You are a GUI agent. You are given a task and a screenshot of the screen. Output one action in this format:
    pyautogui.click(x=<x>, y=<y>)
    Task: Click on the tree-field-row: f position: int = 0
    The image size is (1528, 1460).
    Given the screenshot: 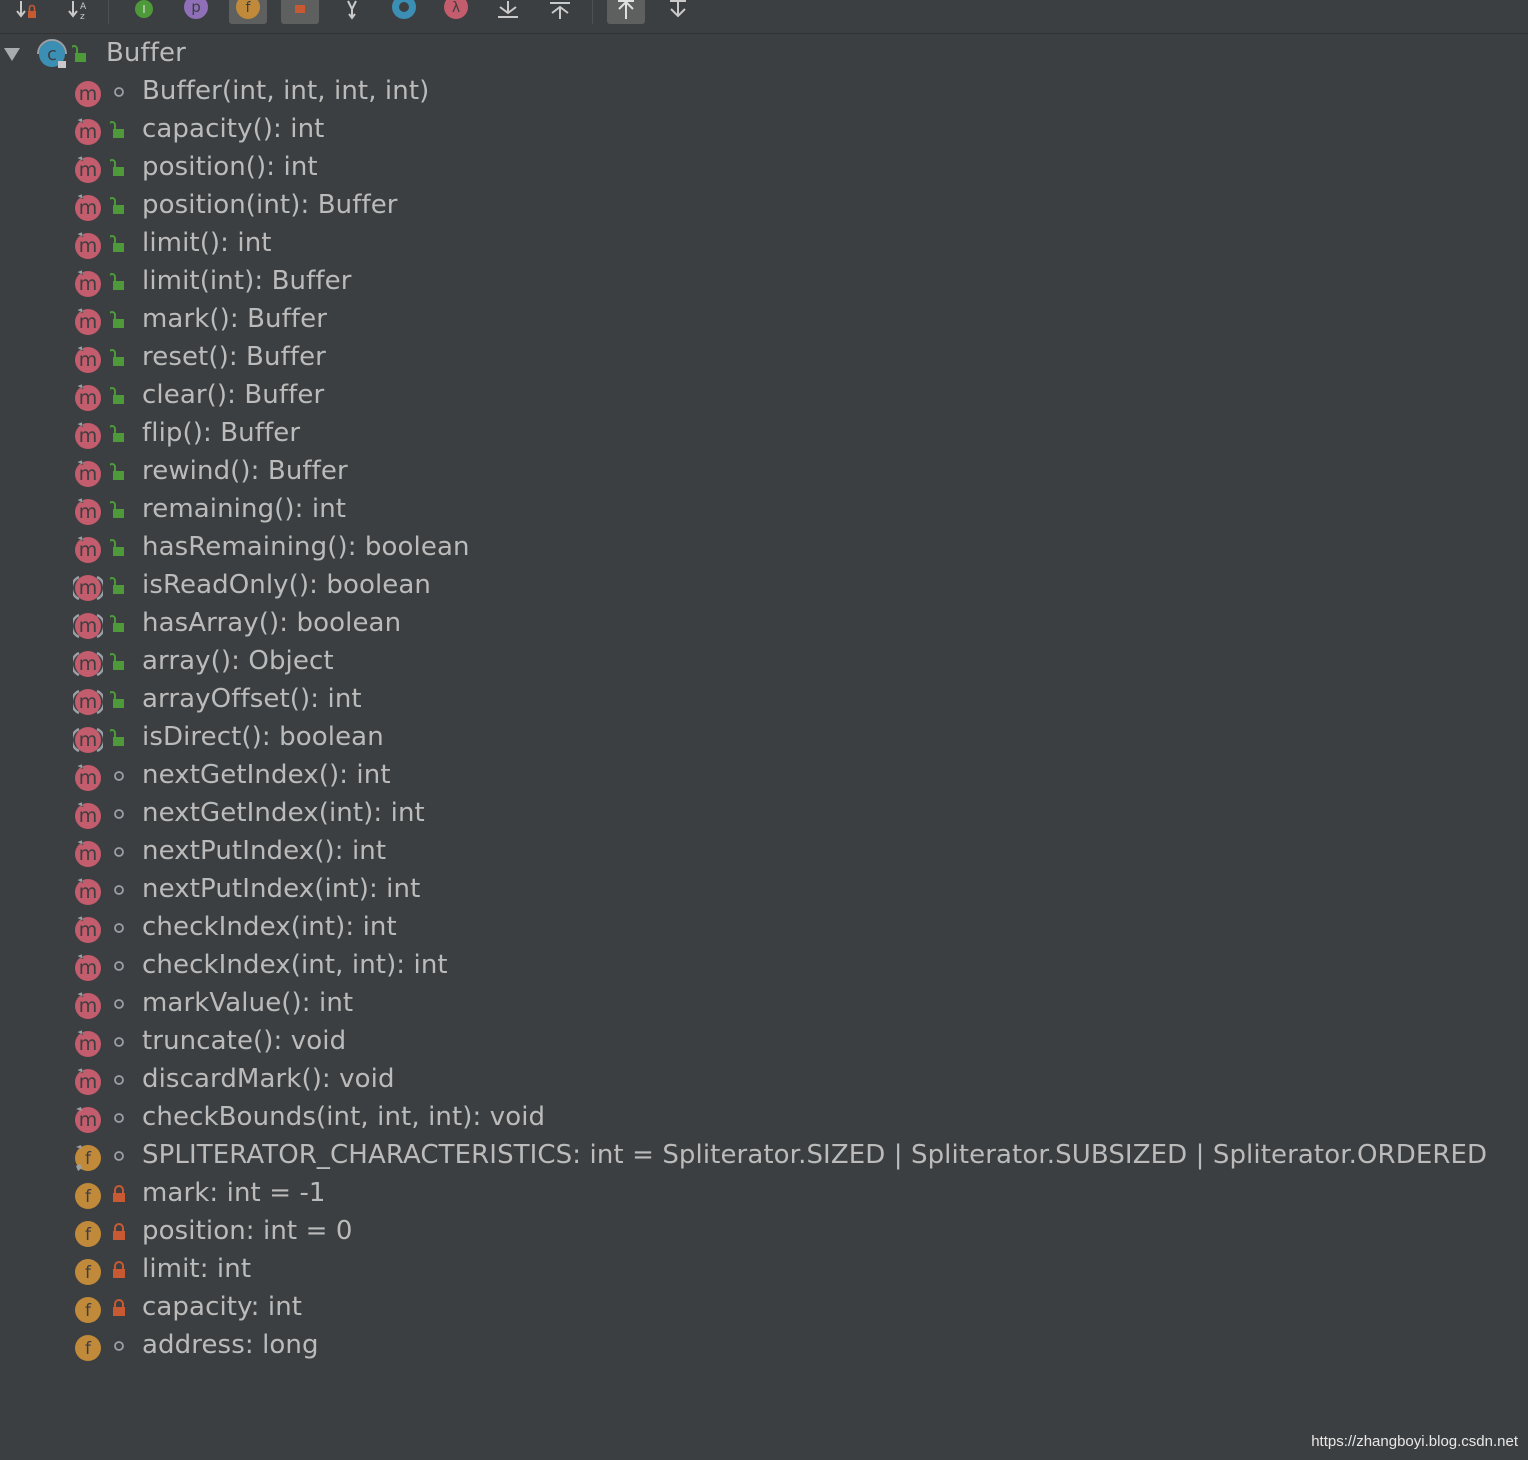 What is the action you would take?
    pyautogui.click(x=764, y=1231)
    